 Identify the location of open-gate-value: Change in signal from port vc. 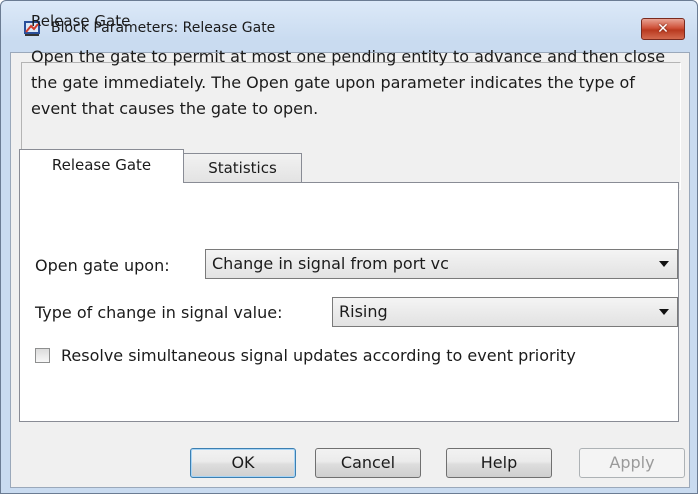
(330, 263).